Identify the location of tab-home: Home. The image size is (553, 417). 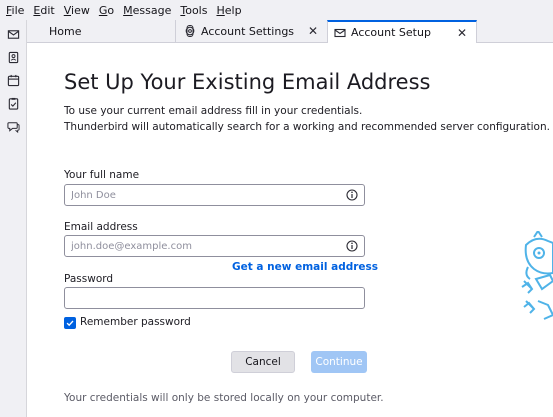
(101, 31).